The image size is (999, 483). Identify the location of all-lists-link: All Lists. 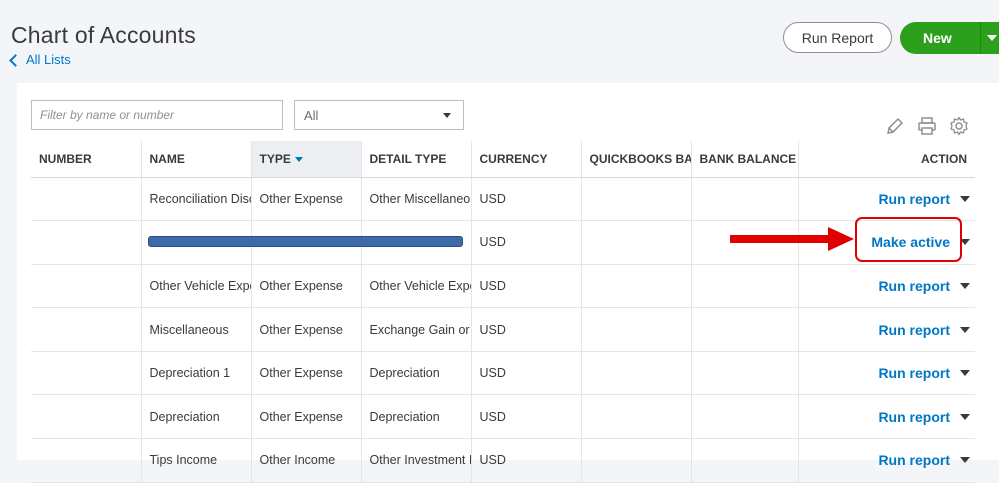
(40, 59).